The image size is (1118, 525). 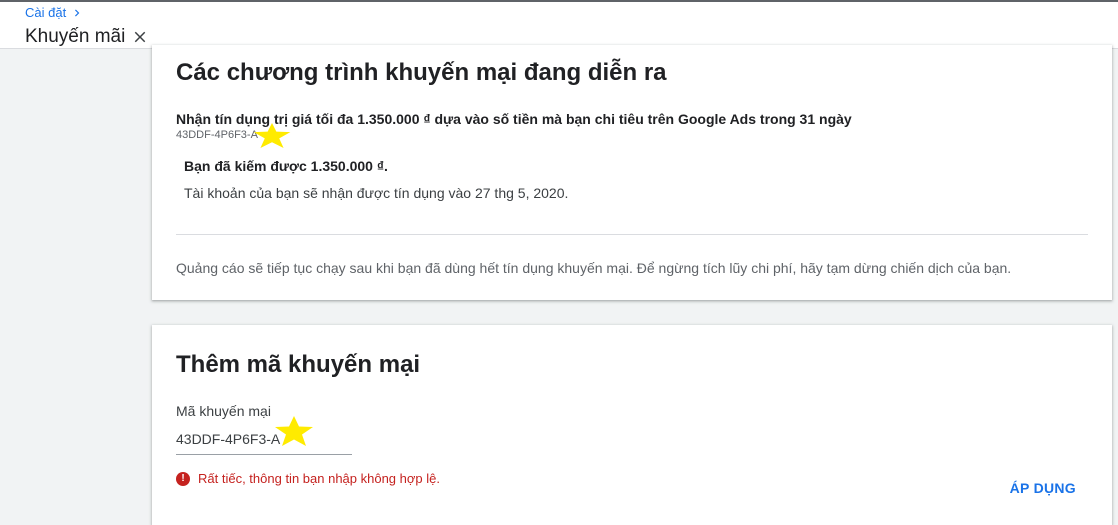 What do you see at coordinates (286, 166) in the screenshot?
I see `earned-amount: Bạn đã kiếm được 1.350.000 ₫.` at bounding box center [286, 166].